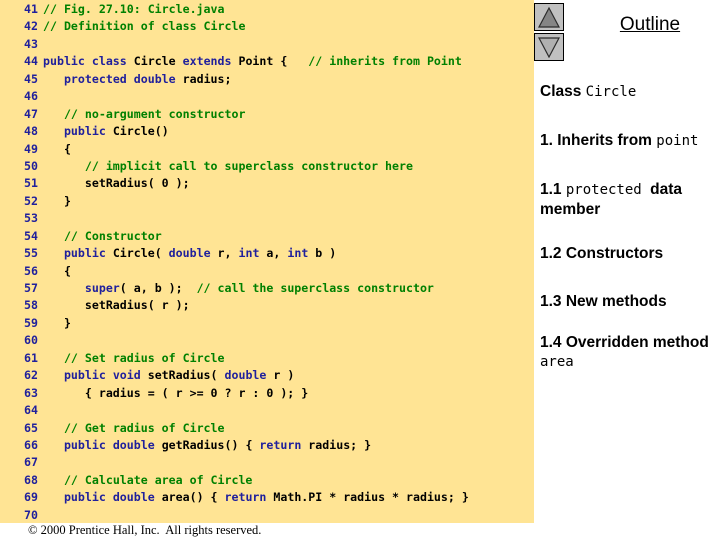 Image resolution: width=720 pixels, height=540 pixels. I want to click on code-token: Circle(), so click(140, 131).